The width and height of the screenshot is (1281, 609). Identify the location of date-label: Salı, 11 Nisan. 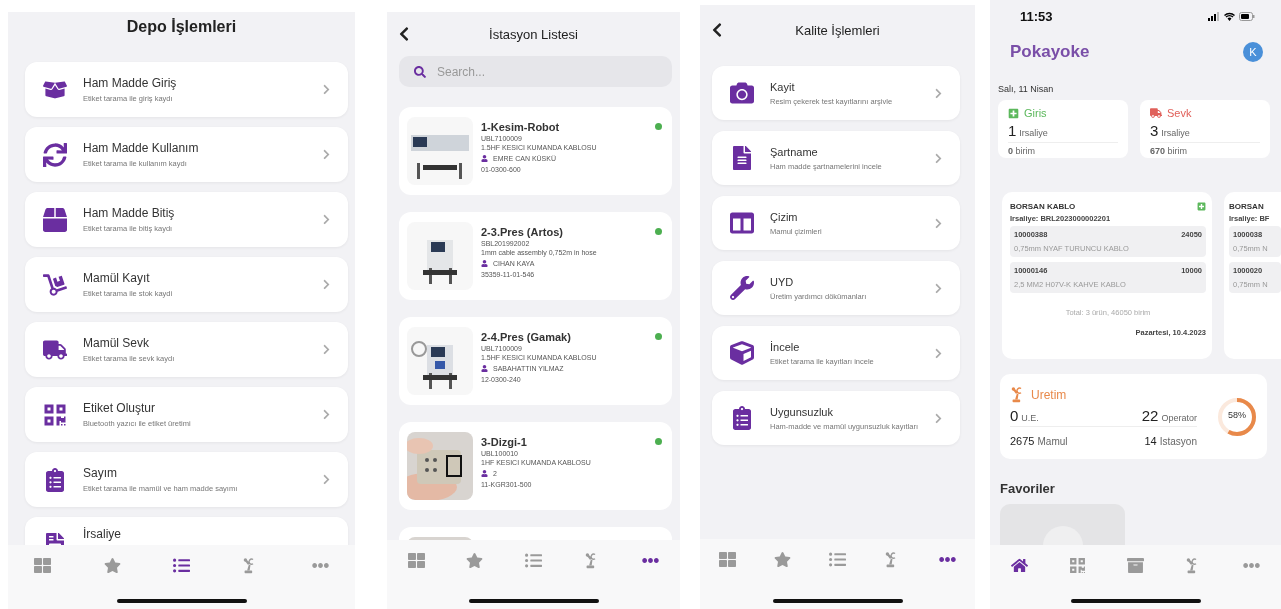
(1026, 89).